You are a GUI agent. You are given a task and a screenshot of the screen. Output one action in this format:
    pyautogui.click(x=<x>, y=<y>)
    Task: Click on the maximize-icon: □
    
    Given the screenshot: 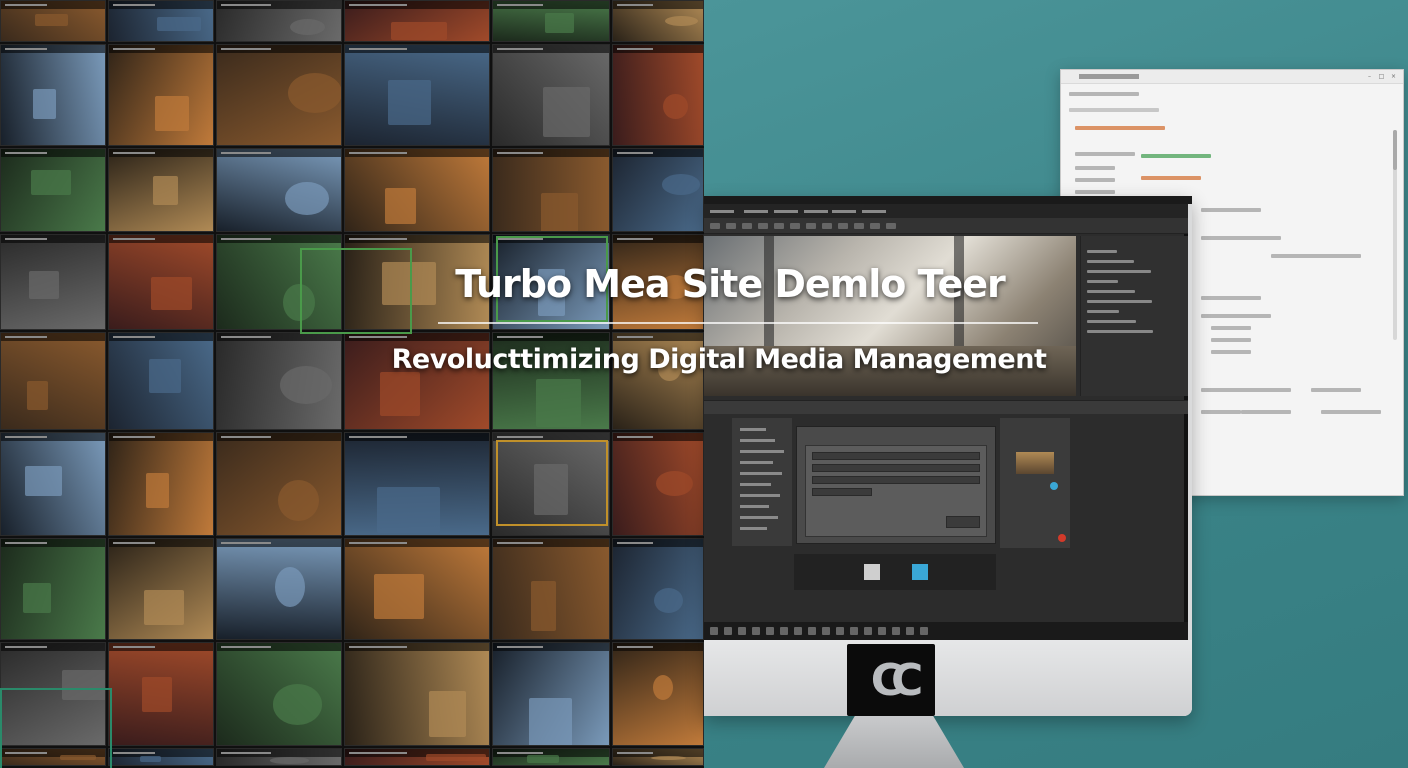 What is the action you would take?
    pyautogui.click(x=1381, y=76)
    